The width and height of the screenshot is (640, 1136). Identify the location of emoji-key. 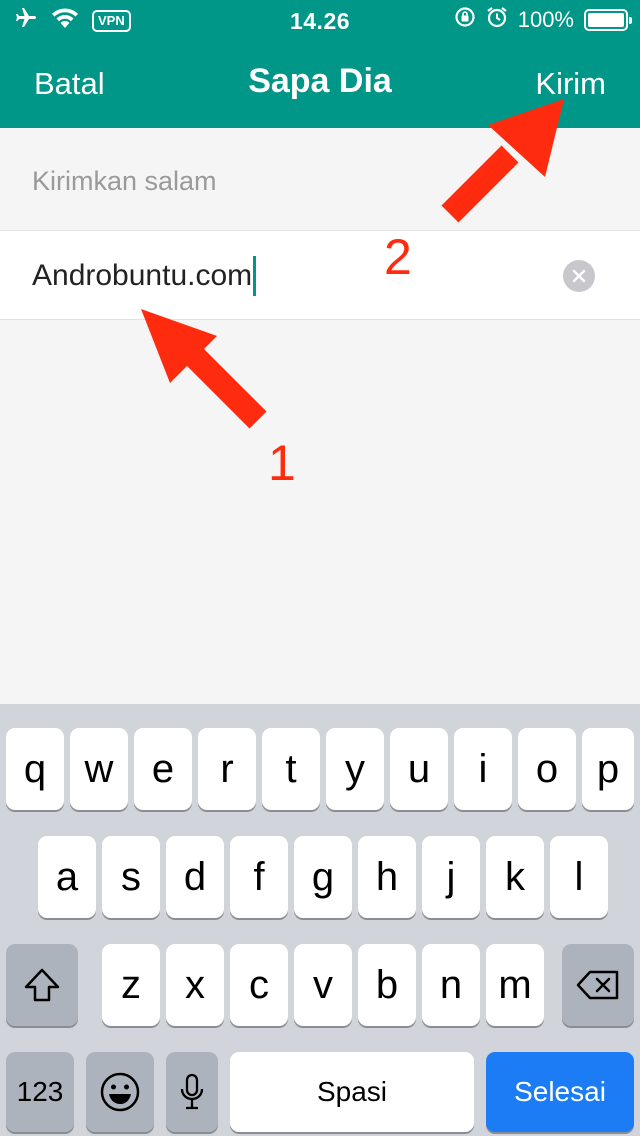
(120, 1092).